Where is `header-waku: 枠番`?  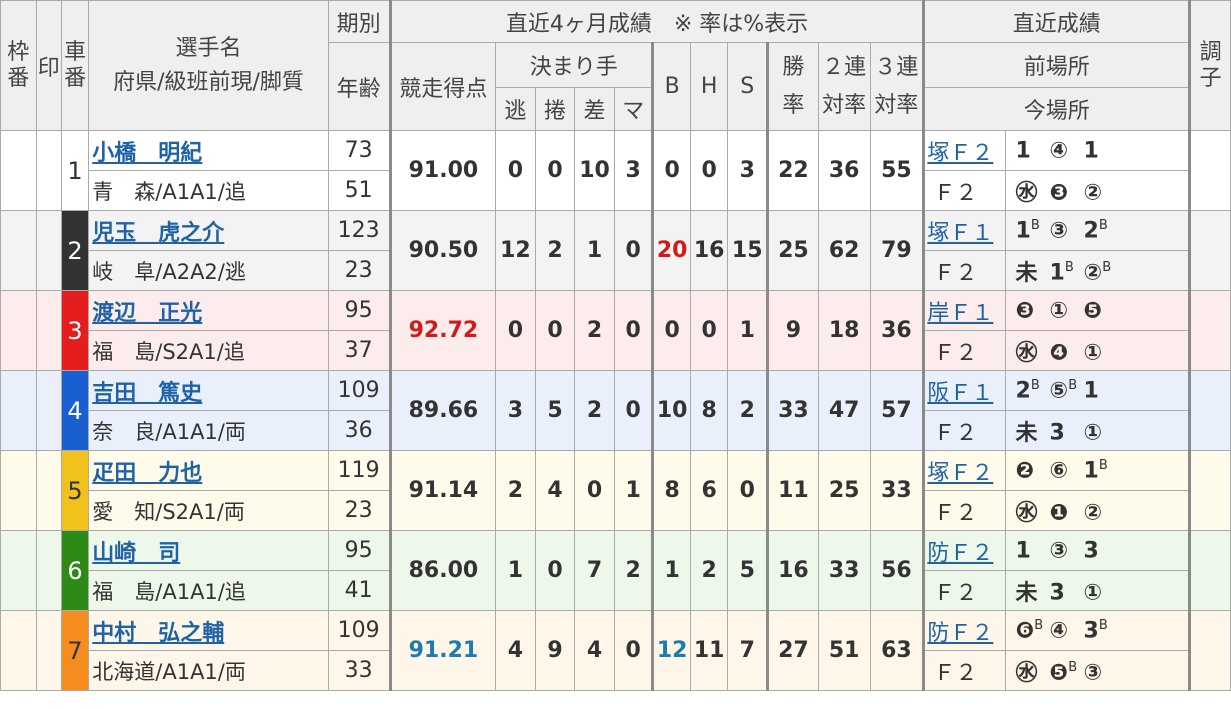
header-waku: 枠番 is located at coordinates (18, 65).